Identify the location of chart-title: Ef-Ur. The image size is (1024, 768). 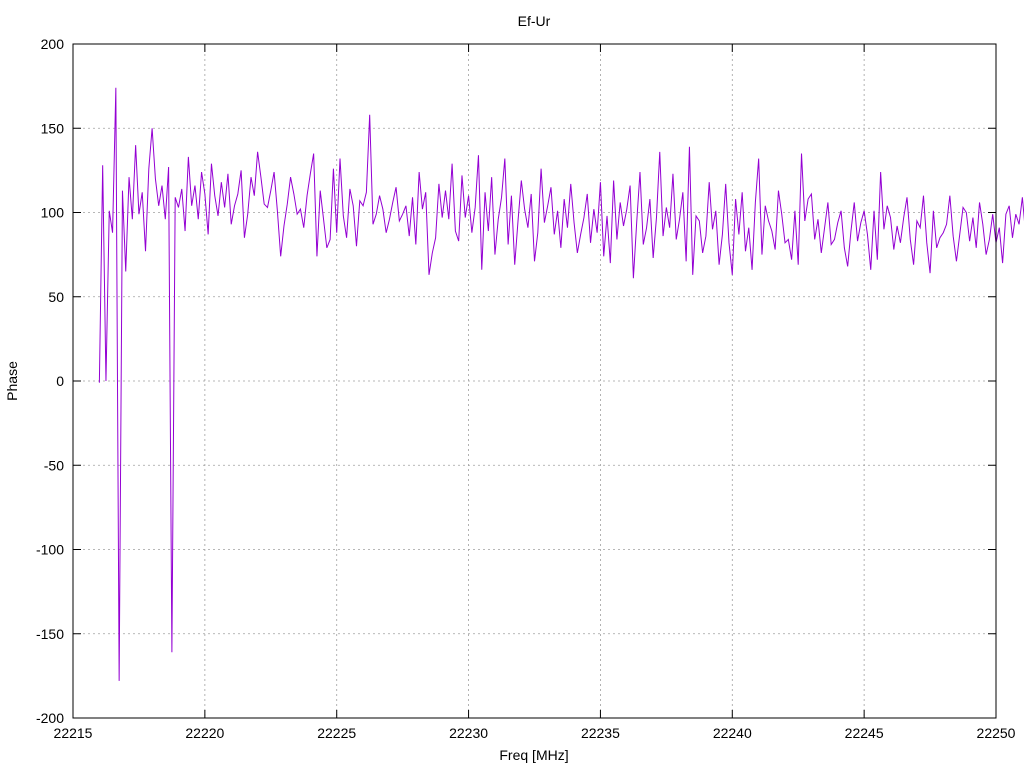
(534, 21).